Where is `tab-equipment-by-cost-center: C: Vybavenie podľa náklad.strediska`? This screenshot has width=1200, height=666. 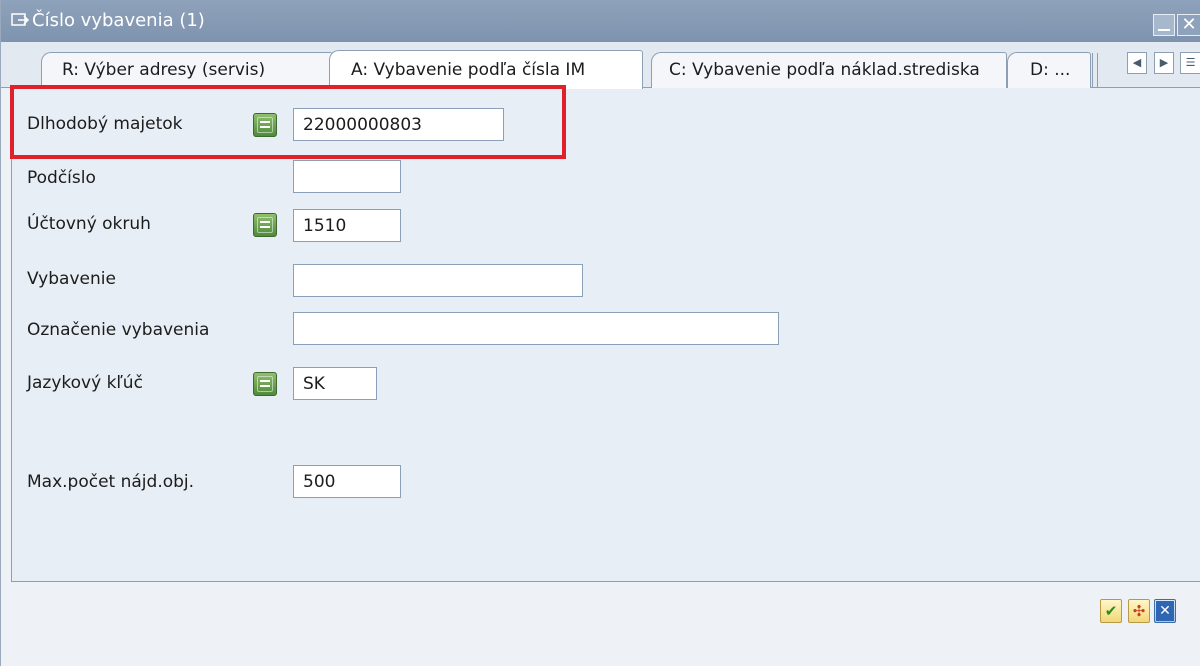
tab-equipment-by-cost-center: C: Vybavenie podľa náklad.strediska is located at coordinates (829, 70).